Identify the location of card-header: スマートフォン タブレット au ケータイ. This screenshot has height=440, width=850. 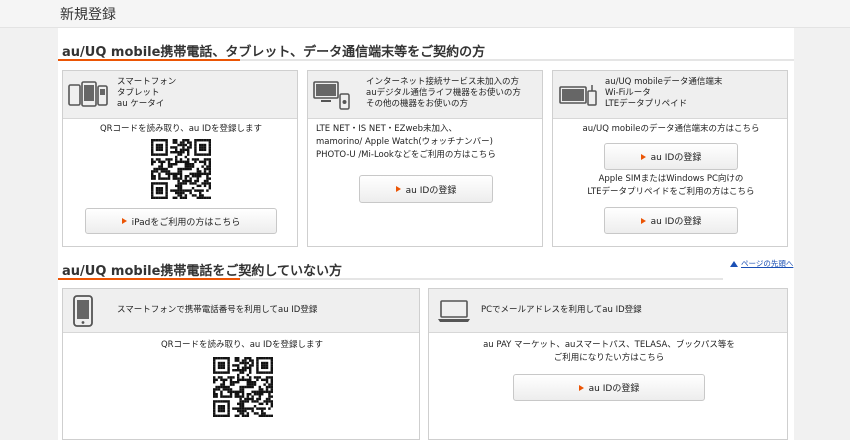
(180, 95).